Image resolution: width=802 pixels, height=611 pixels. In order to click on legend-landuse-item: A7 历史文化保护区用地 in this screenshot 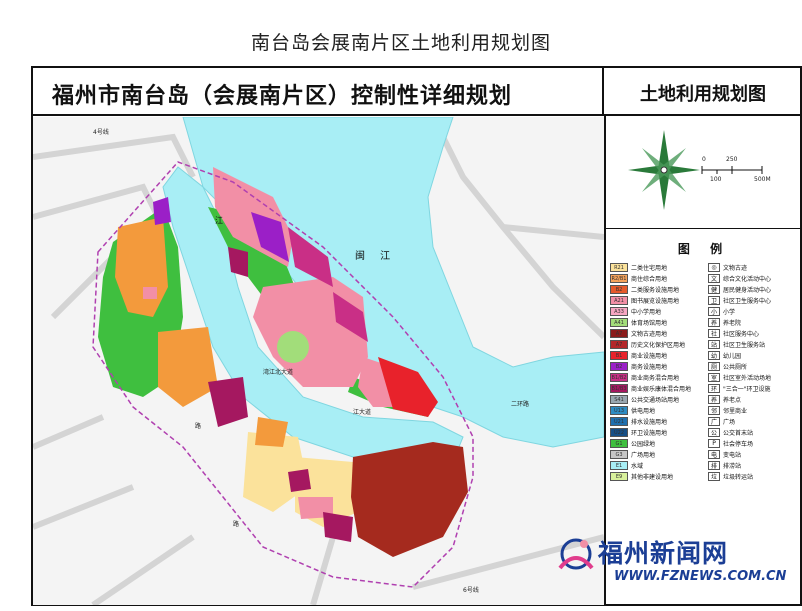, I will do `click(647, 344)`.